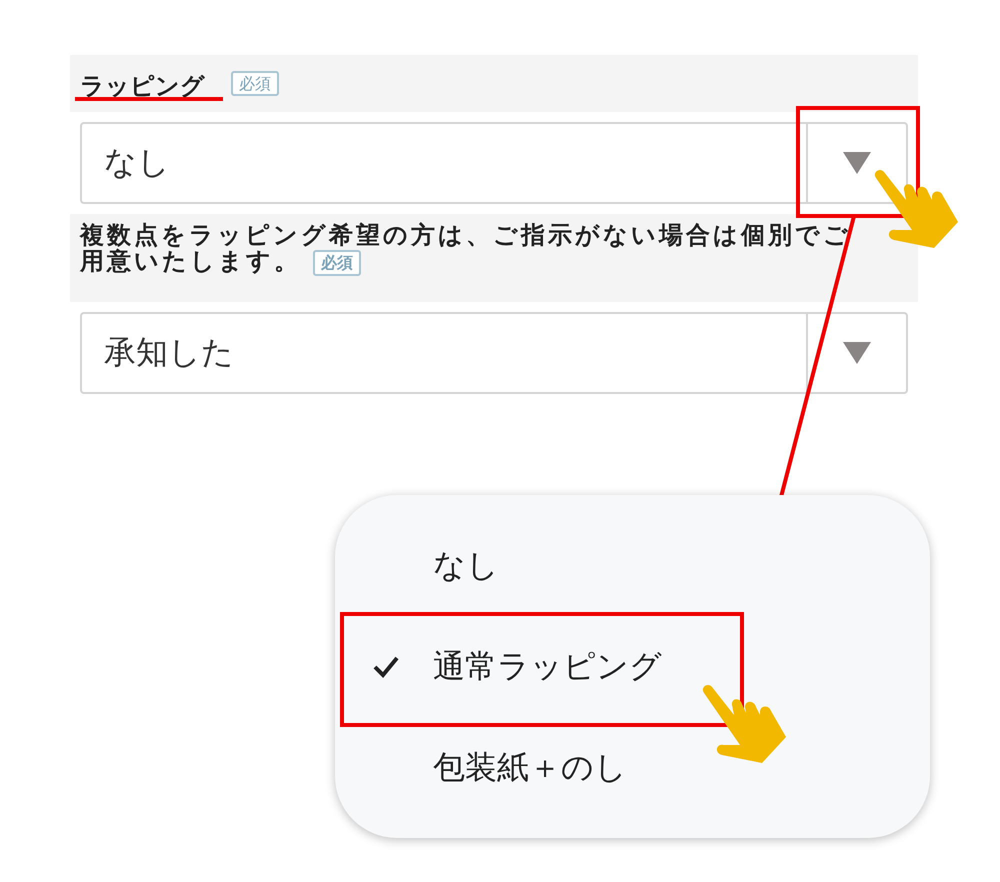  Describe the element at coordinates (466, 249) in the screenshot. I see `notice-text: 複数点をラッピング希望の方は、ご指示がない場合は個別でご用意いたします。 必須` at that location.